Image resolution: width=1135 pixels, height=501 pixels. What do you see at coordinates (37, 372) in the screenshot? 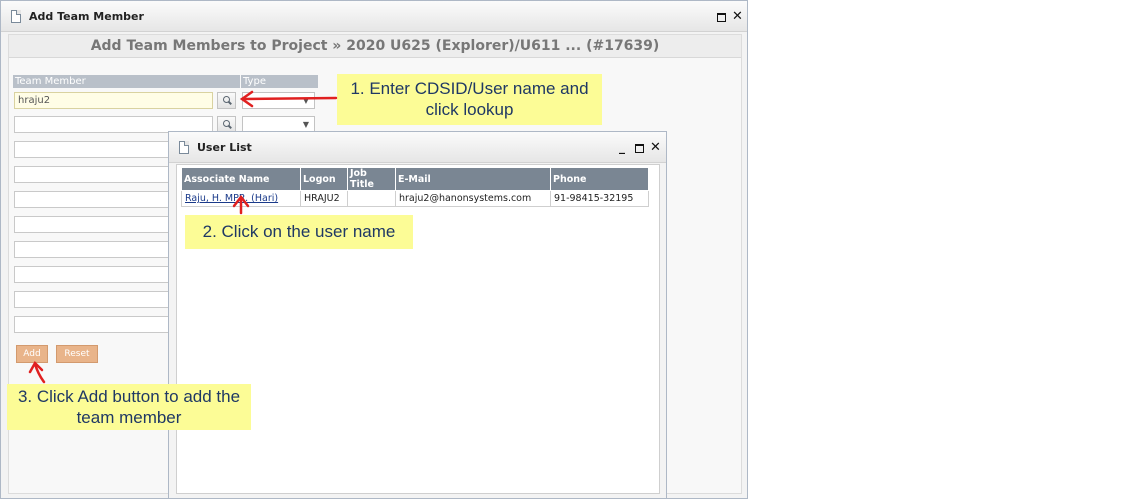
I see `step3-arrow` at bounding box center [37, 372].